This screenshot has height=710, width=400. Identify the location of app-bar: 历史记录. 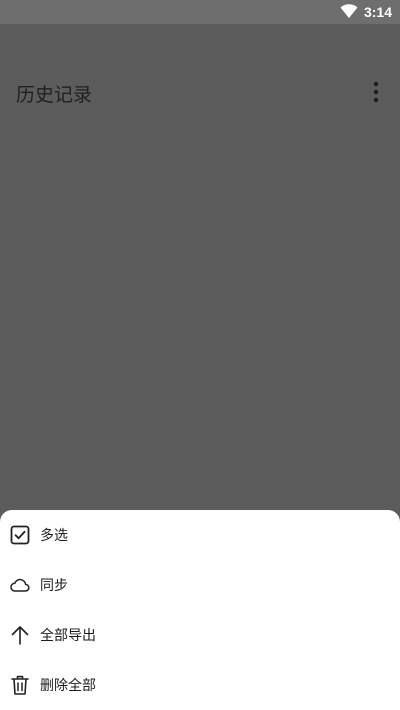
(200, 94).